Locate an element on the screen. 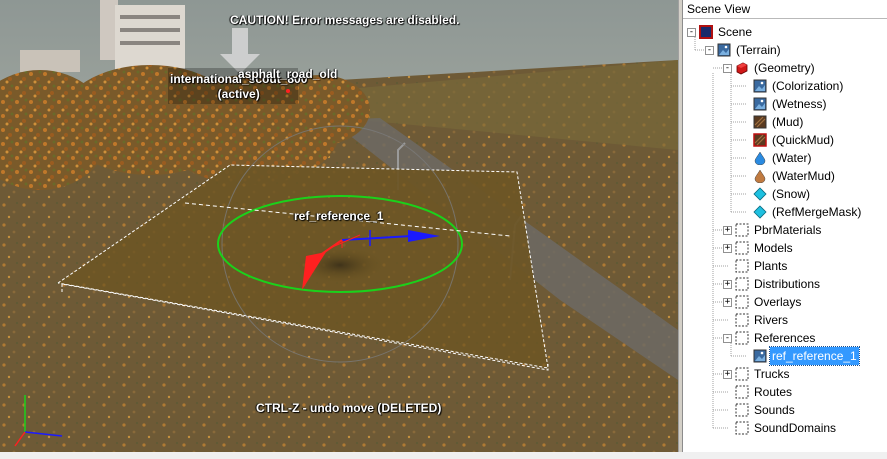 This screenshot has height=459, width=887. expand-toggle-trucks: + is located at coordinates (727, 374).